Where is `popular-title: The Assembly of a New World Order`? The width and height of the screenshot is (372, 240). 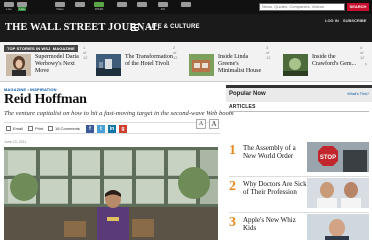 popular-title: The Assembly of a New World Order is located at coordinates (269, 152).